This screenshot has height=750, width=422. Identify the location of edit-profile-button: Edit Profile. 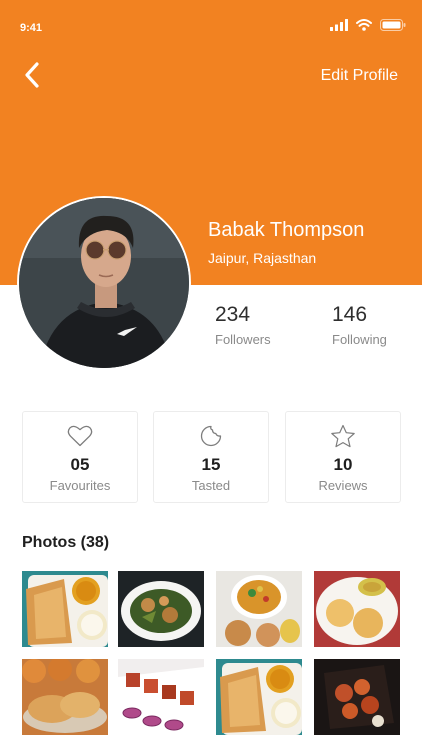
(359, 76).